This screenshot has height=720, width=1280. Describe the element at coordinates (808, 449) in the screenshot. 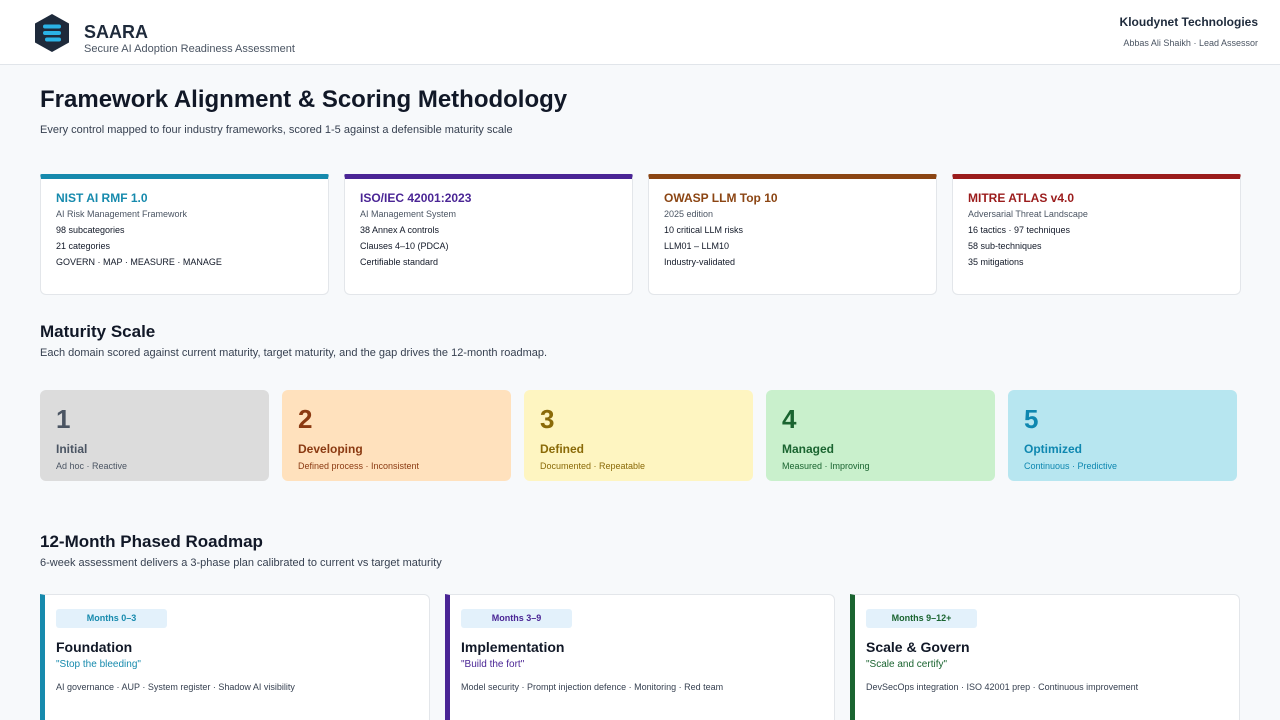

I see `maturity-name: Managed` at that location.